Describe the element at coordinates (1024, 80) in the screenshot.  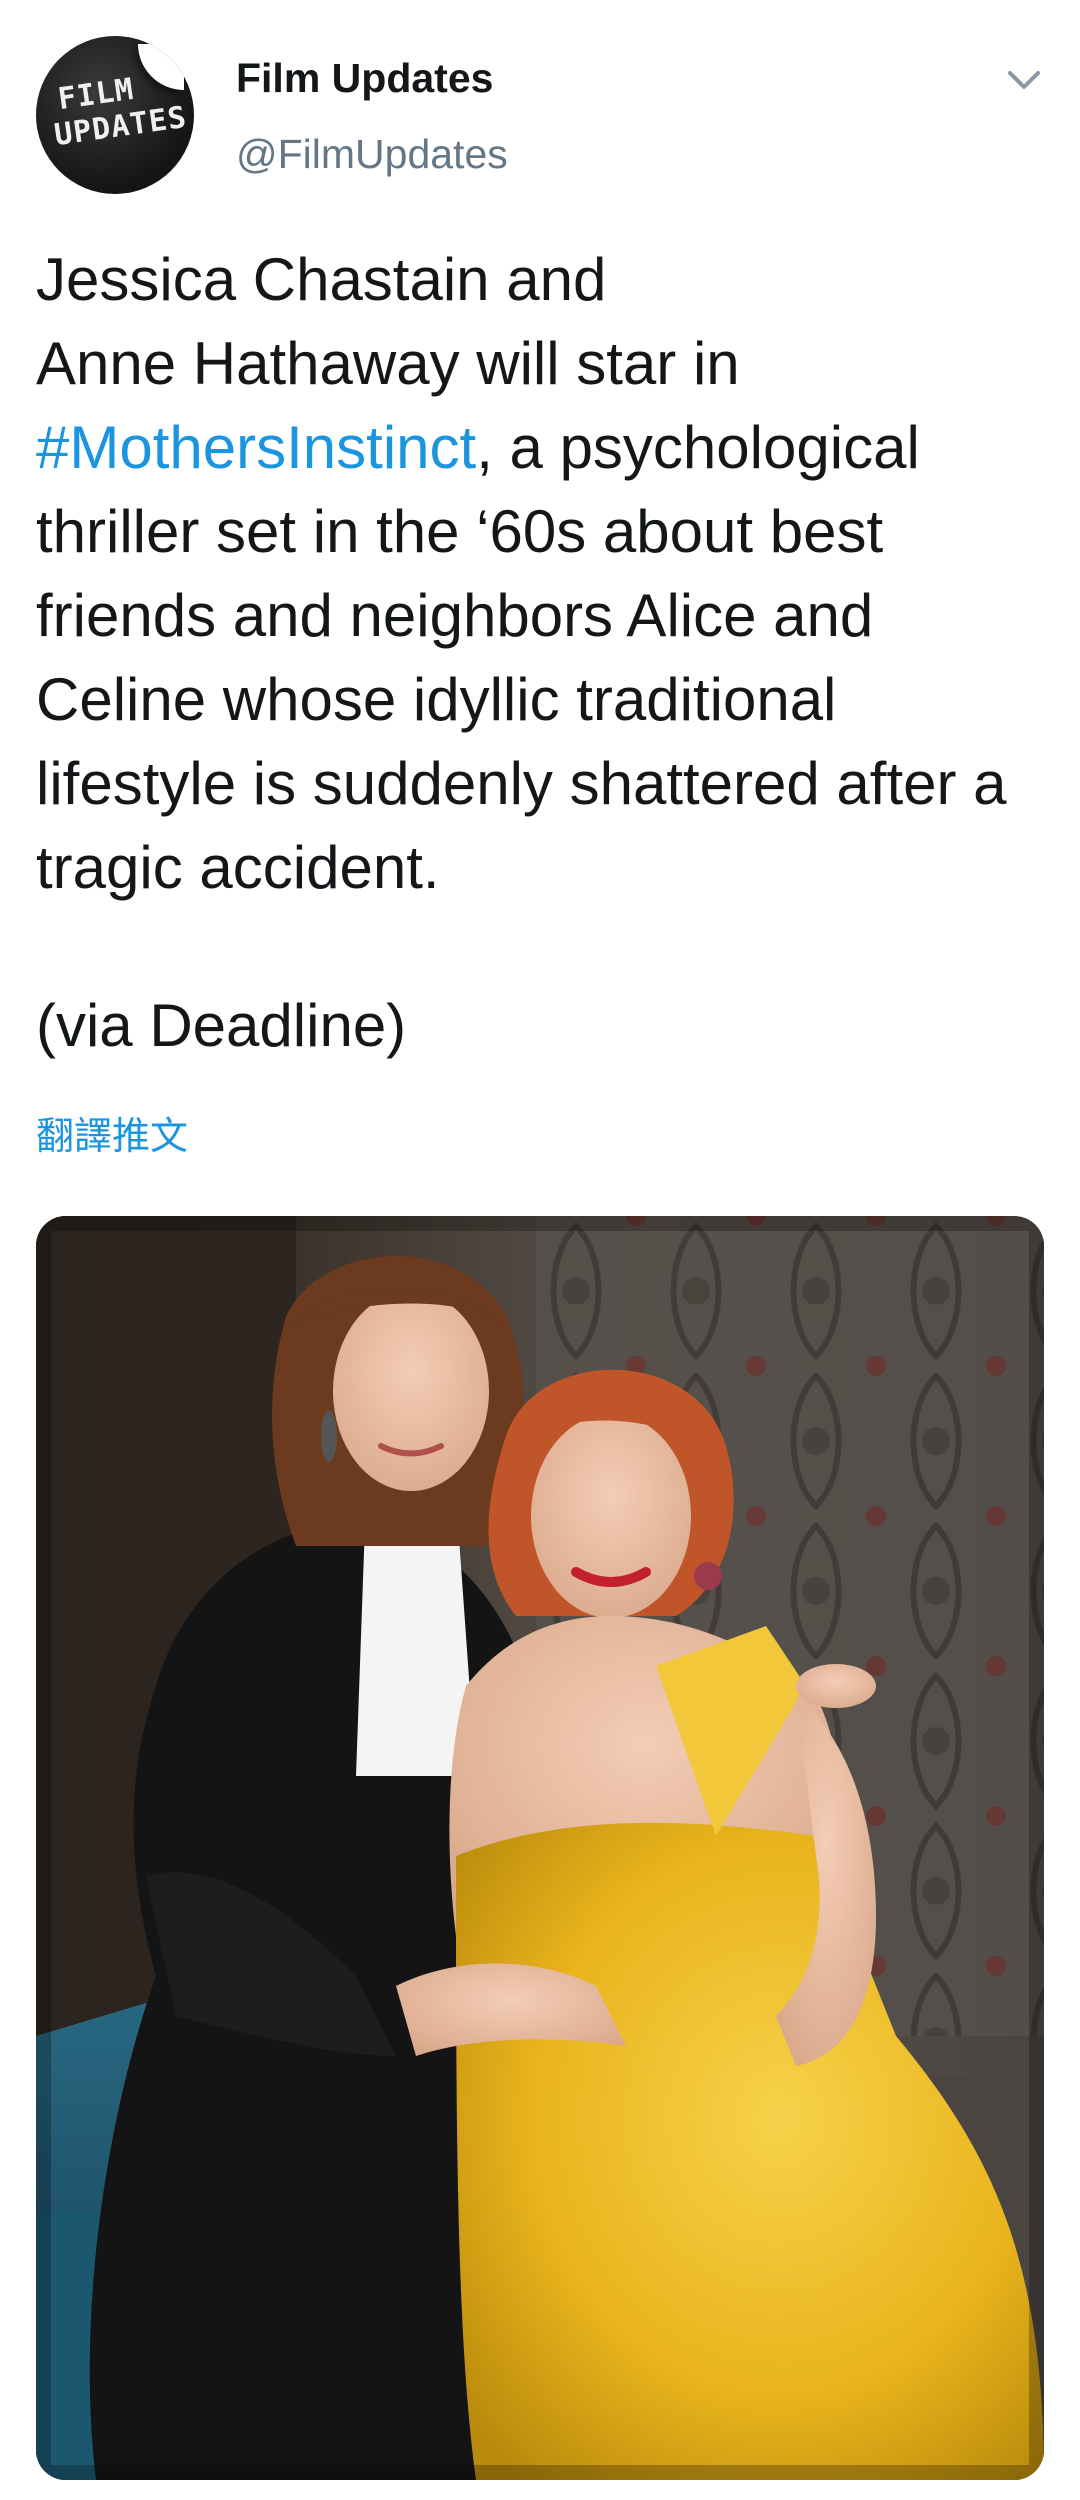
I see `chevron-down-icon` at that location.